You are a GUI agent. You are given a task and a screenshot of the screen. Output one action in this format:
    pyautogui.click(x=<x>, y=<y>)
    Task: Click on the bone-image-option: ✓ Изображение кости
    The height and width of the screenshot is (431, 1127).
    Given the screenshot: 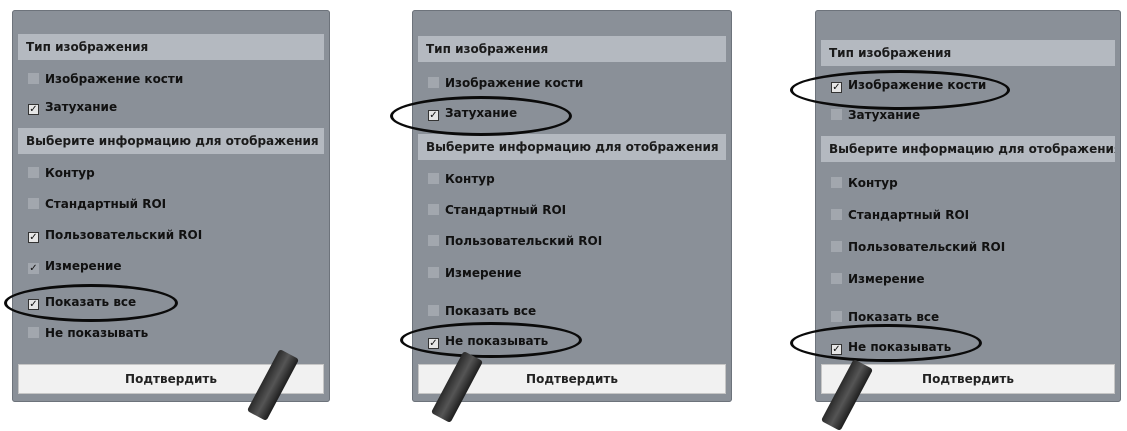 What is the action you would take?
    pyautogui.click(x=972, y=85)
    